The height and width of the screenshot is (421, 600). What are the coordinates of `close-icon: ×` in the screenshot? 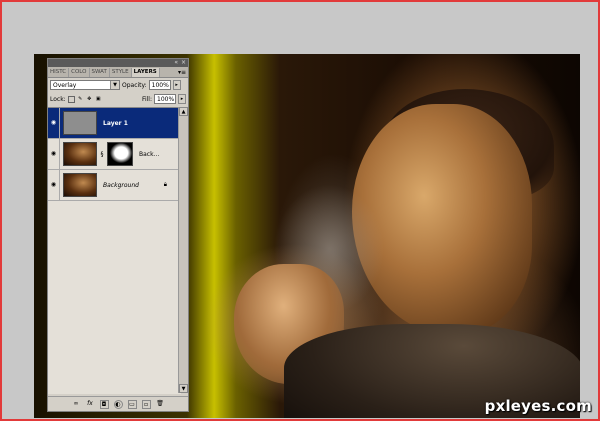 It's located at (183, 63).